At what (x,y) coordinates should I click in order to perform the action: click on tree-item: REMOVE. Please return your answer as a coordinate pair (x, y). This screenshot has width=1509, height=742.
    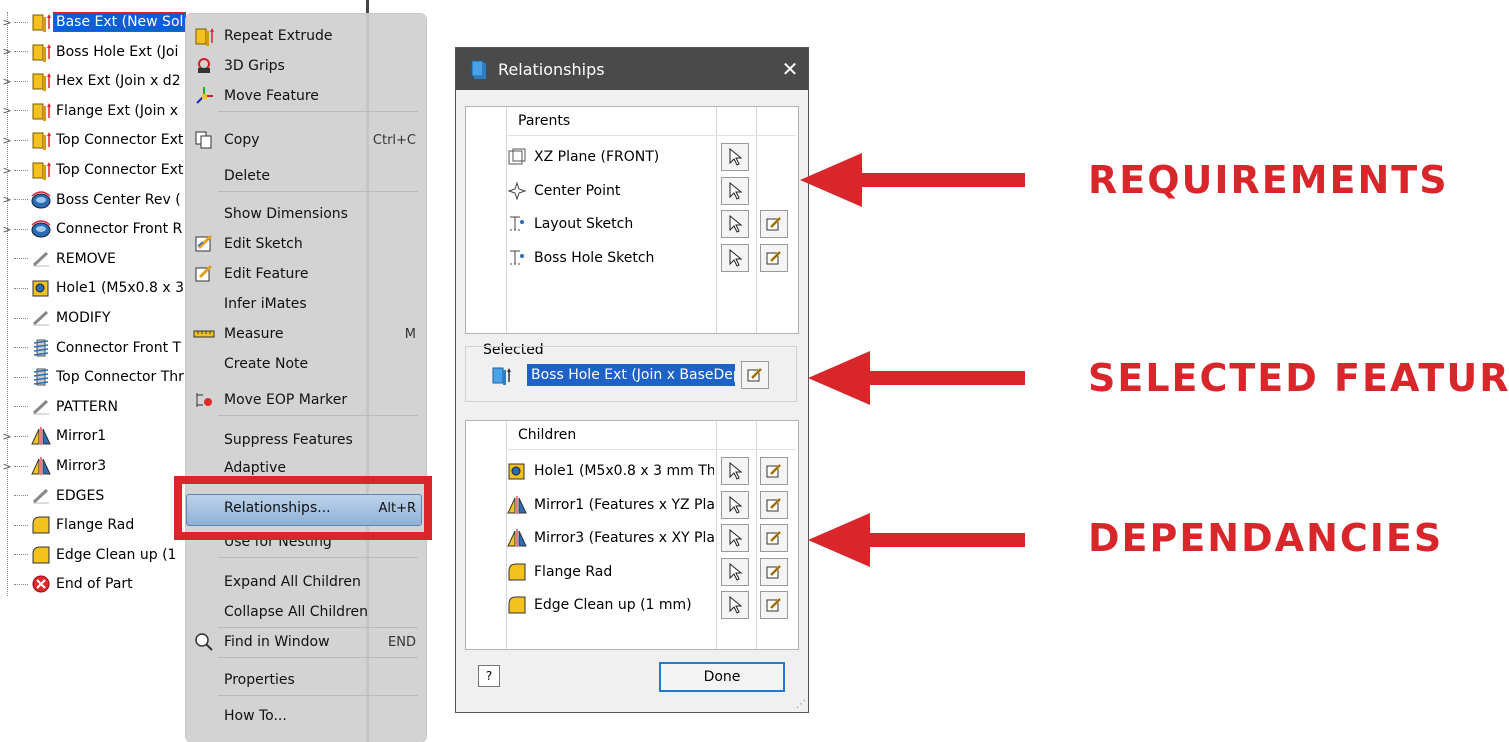
    Looking at the image, I should click on (59, 259).